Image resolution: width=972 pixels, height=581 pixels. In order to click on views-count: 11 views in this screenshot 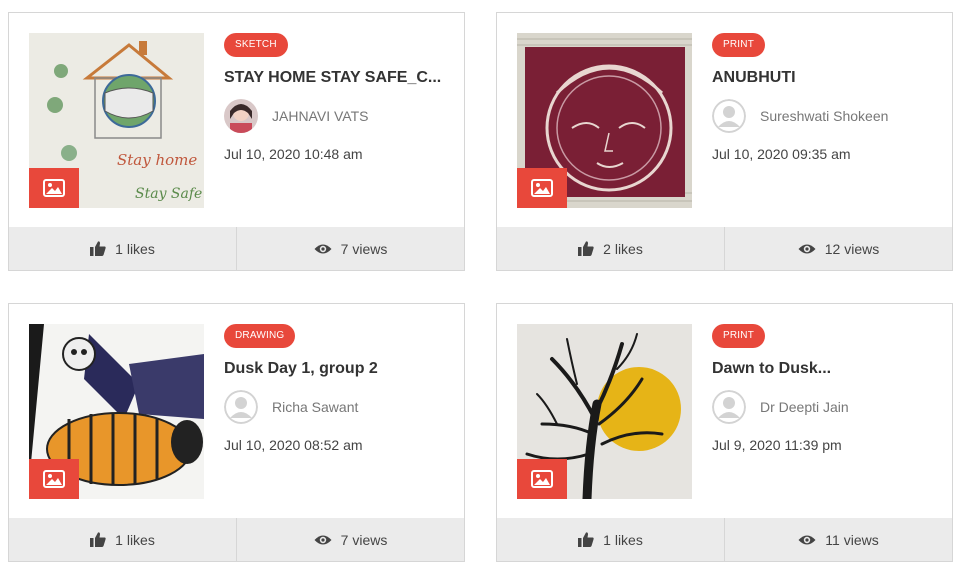, I will do `click(852, 539)`.